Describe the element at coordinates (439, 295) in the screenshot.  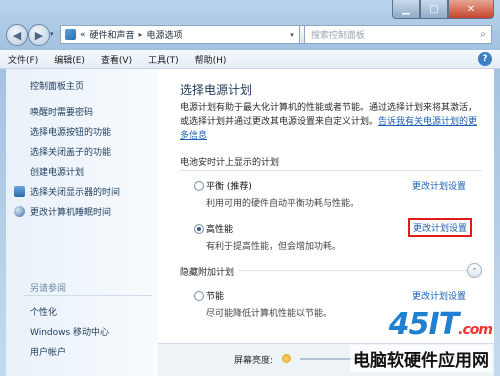
I see `plan-power-saver-settings-link: 更改计划设置` at that location.